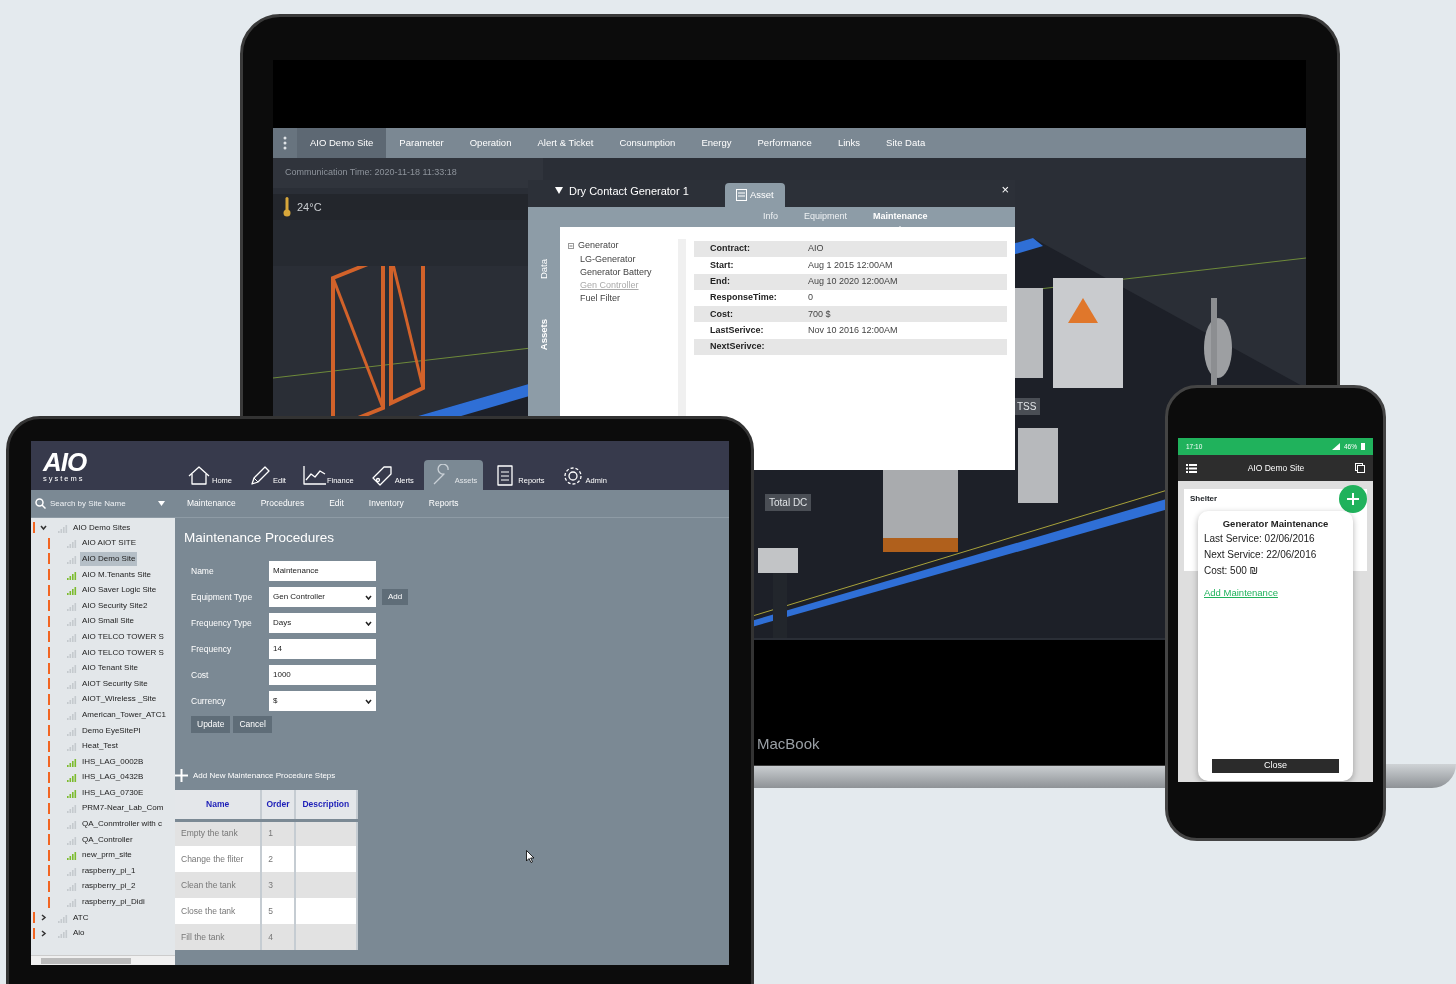  Describe the element at coordinates (102, 503) in the screenshot. I see `search-field: Search by Site Name` at that location.